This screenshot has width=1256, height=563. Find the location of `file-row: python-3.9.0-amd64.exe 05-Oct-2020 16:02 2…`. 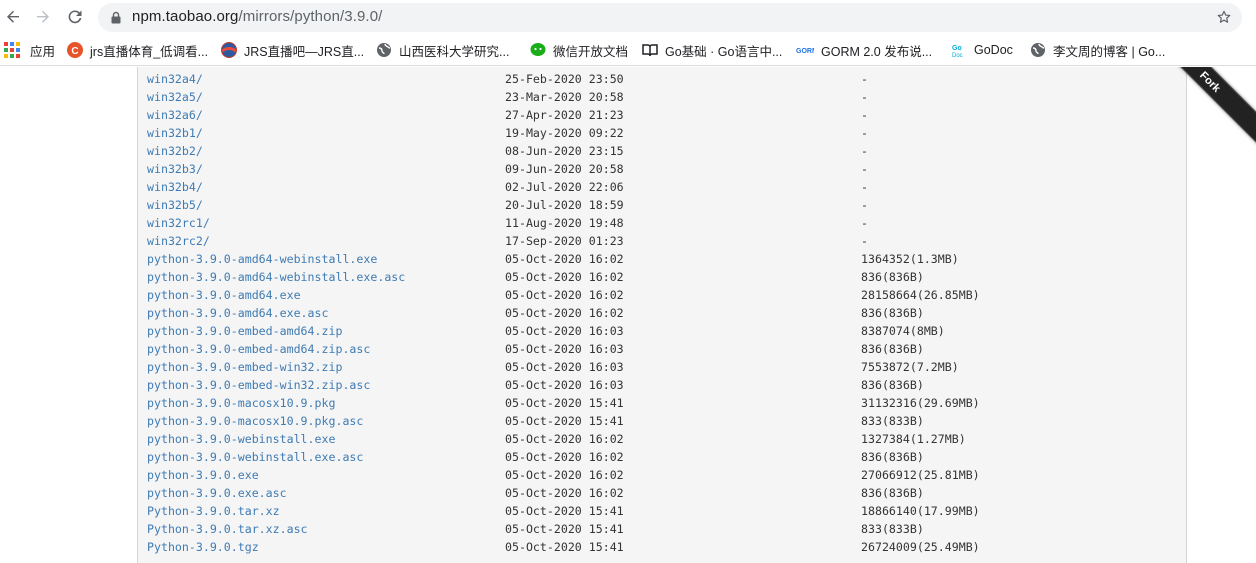

file-row: python-3.9.0-amd64.exe 05-Oct-2020 16:02 2… is located at coordinates (663, 295).